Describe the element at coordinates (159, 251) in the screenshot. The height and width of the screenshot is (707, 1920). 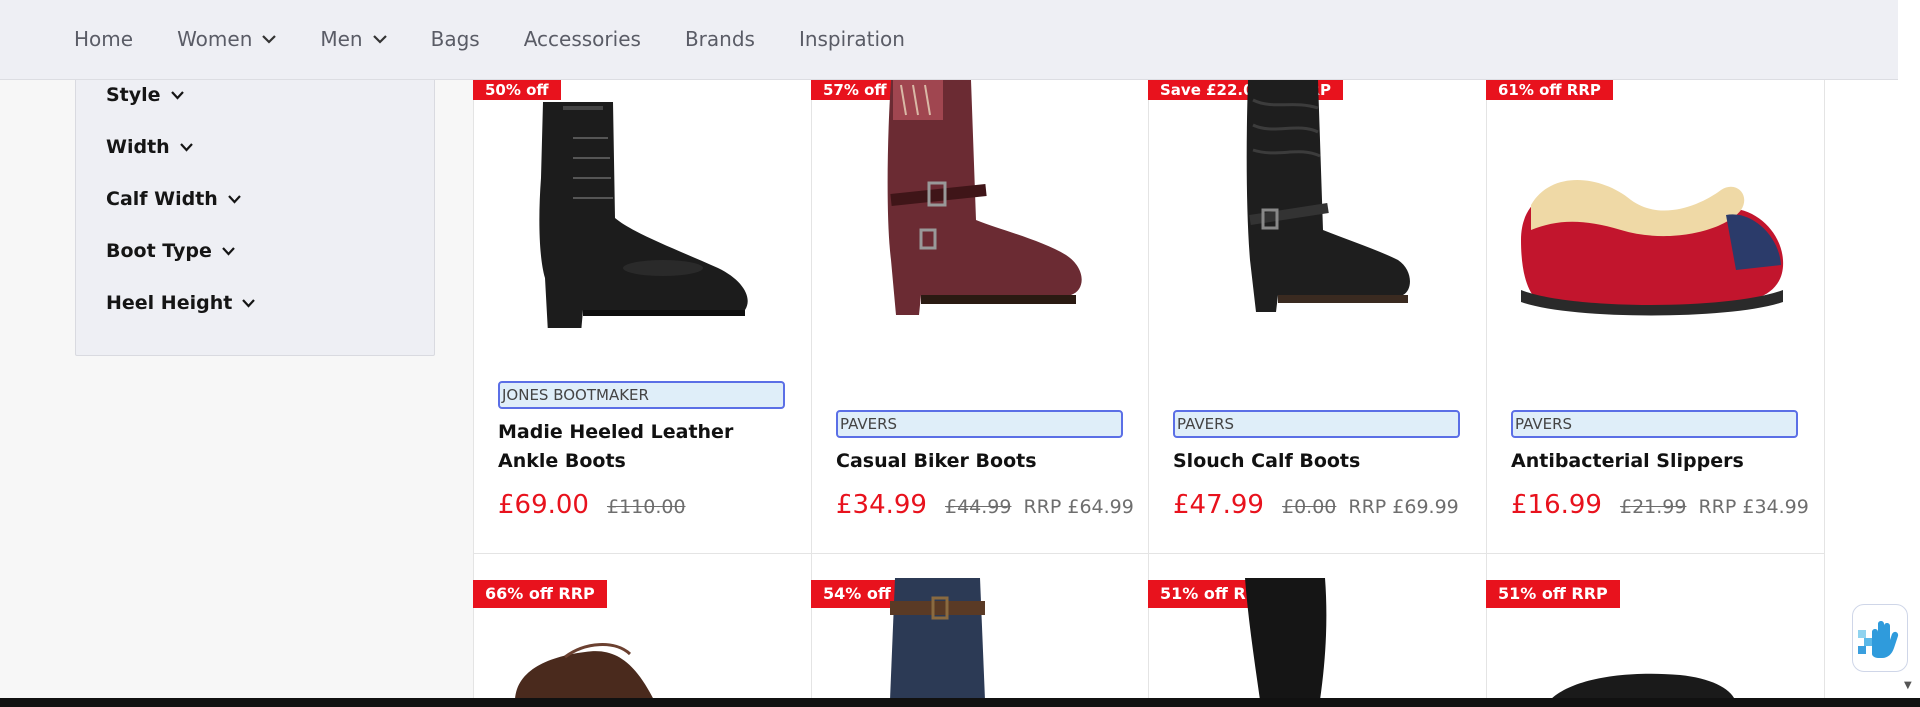
I see `filter-label: Boot Type` at that location.